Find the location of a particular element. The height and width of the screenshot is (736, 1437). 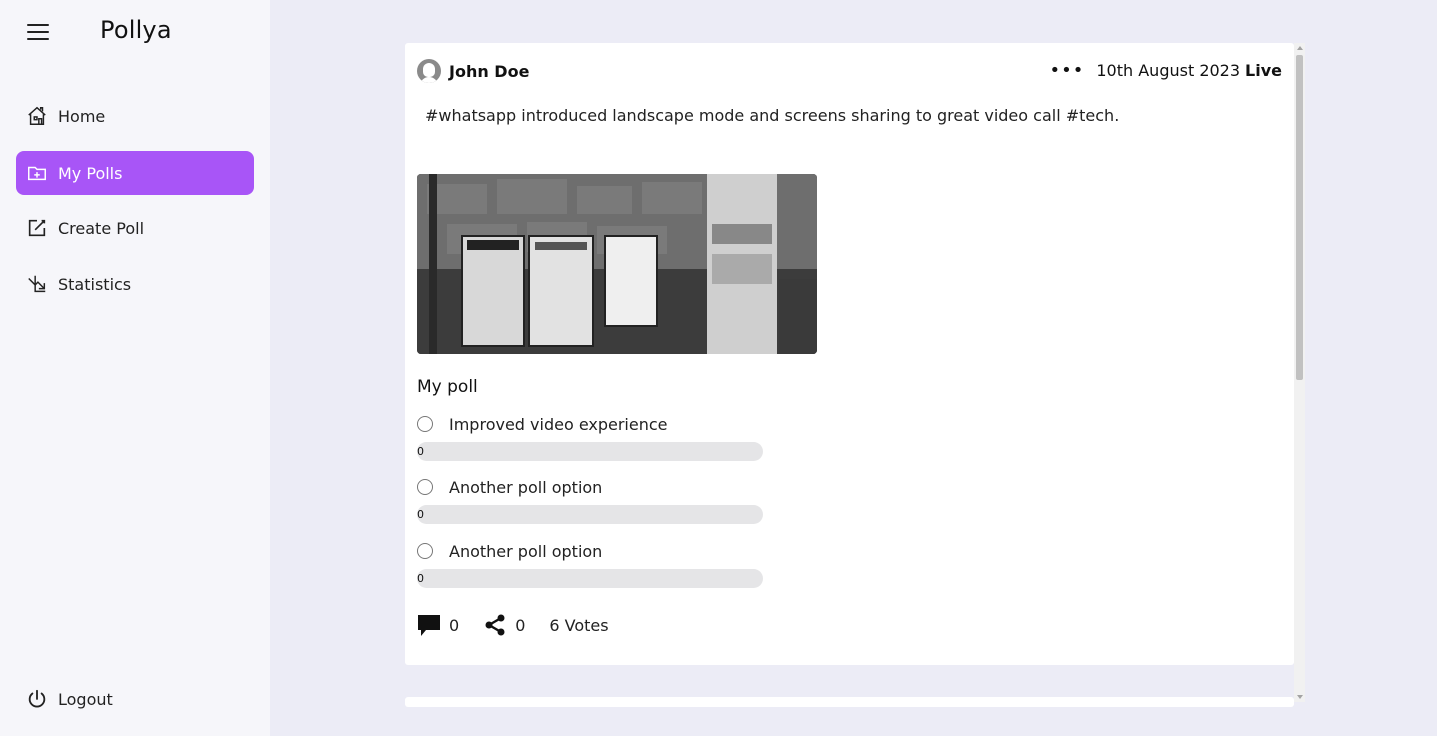

poll-title: My poll is located at coordinates (447, 387).